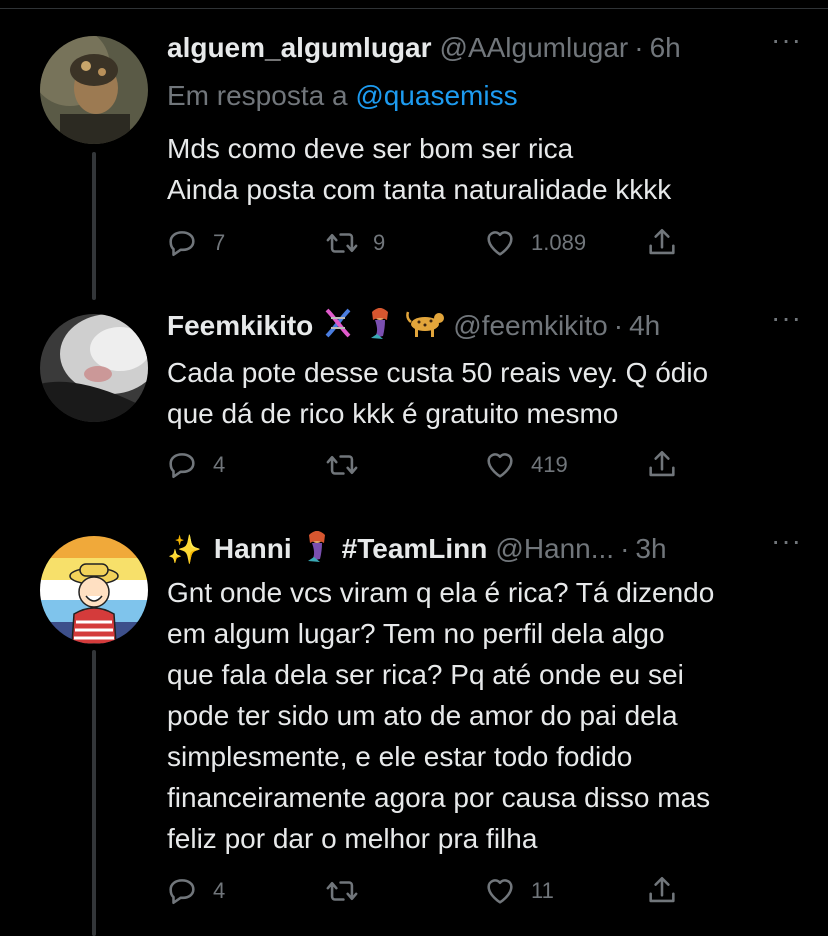  I want to click on like-button: 11, so click(518, 891).